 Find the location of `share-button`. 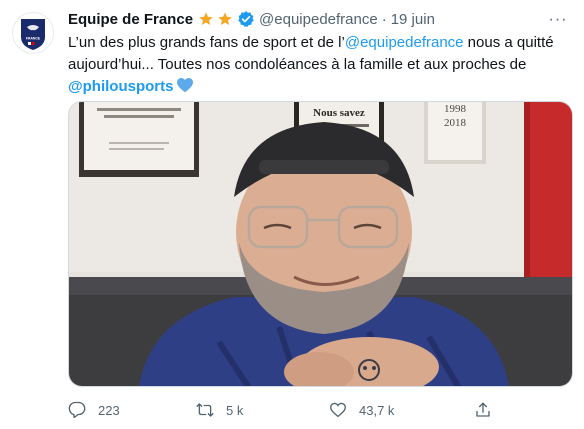

share-button is located at coordinates (483, 410).